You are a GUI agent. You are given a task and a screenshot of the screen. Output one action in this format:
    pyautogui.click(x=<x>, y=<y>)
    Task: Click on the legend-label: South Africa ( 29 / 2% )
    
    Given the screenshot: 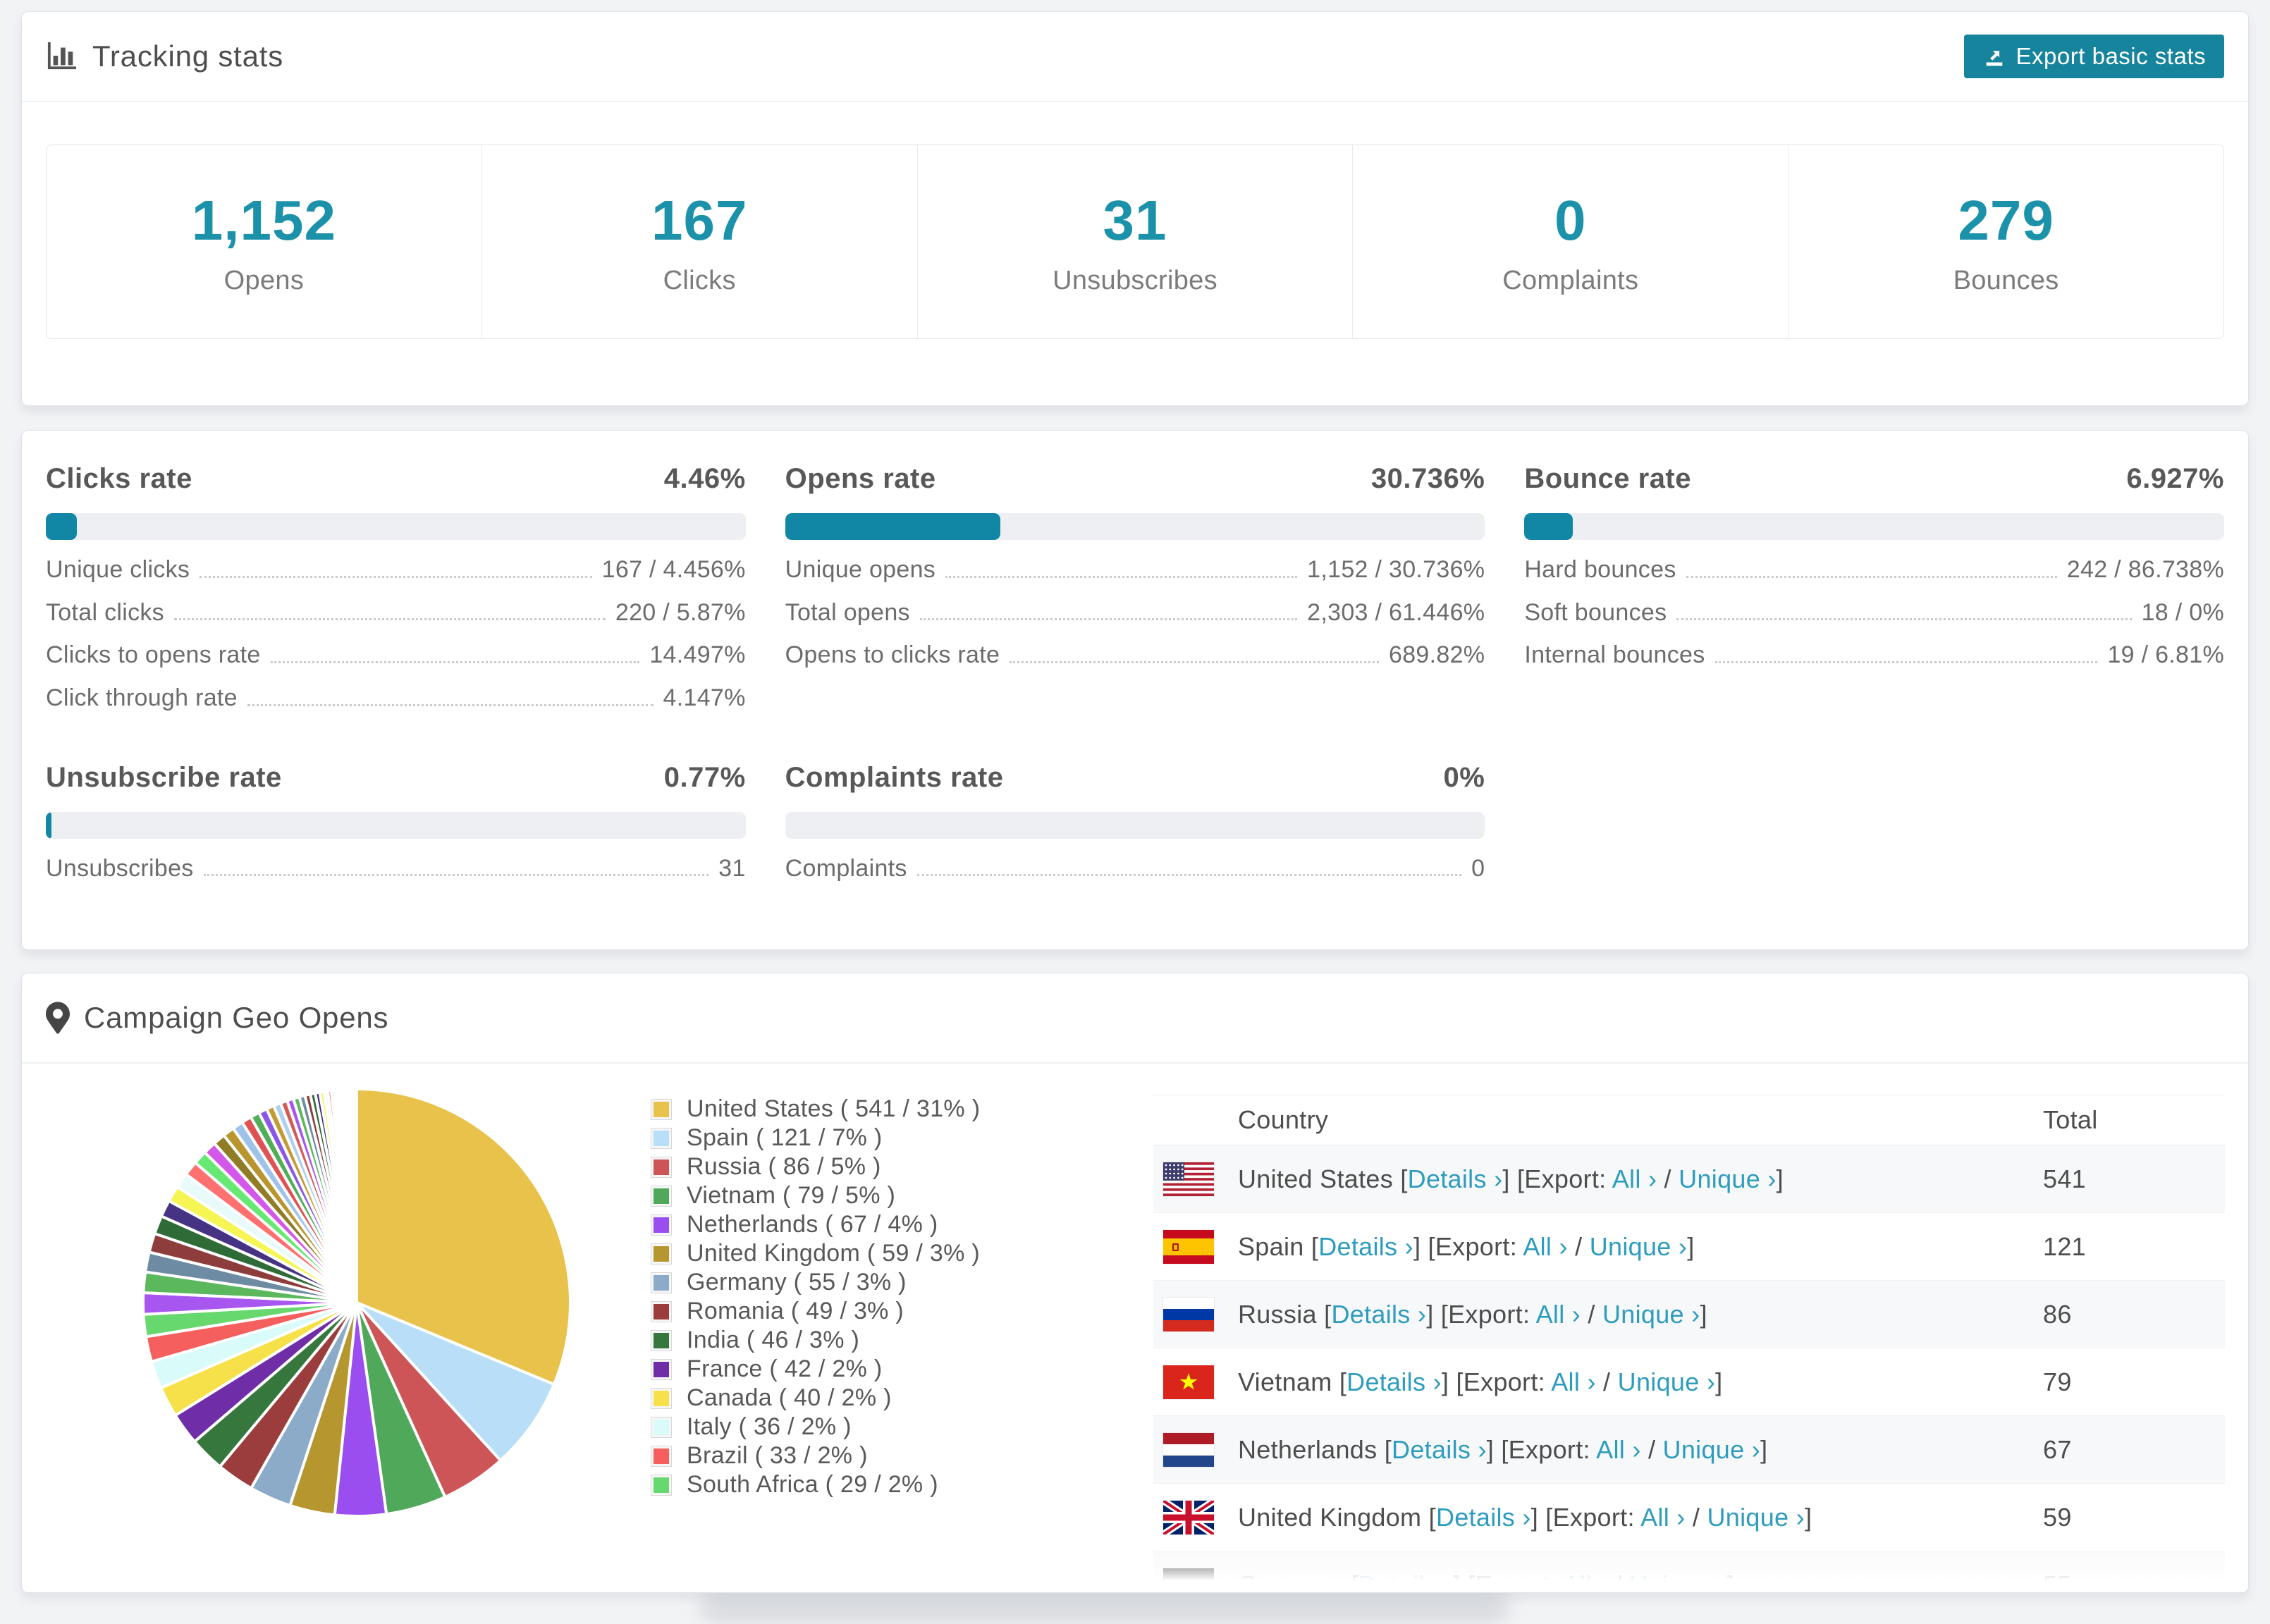 What is the action you would take?
    pyautogui.click(x=812, y=1485)
    